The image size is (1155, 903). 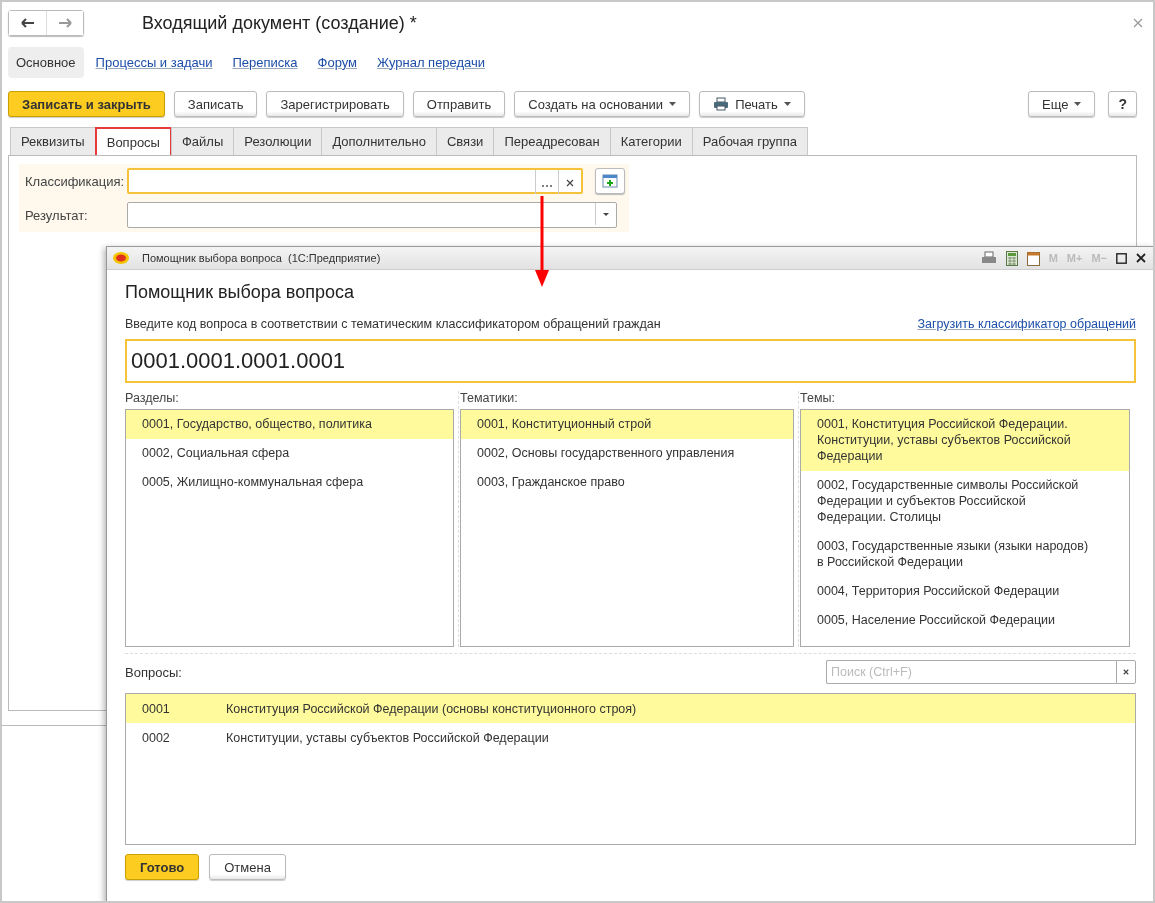 I want to click on window-title: Входящий документ (создание) *, so click(x=279, y=23).